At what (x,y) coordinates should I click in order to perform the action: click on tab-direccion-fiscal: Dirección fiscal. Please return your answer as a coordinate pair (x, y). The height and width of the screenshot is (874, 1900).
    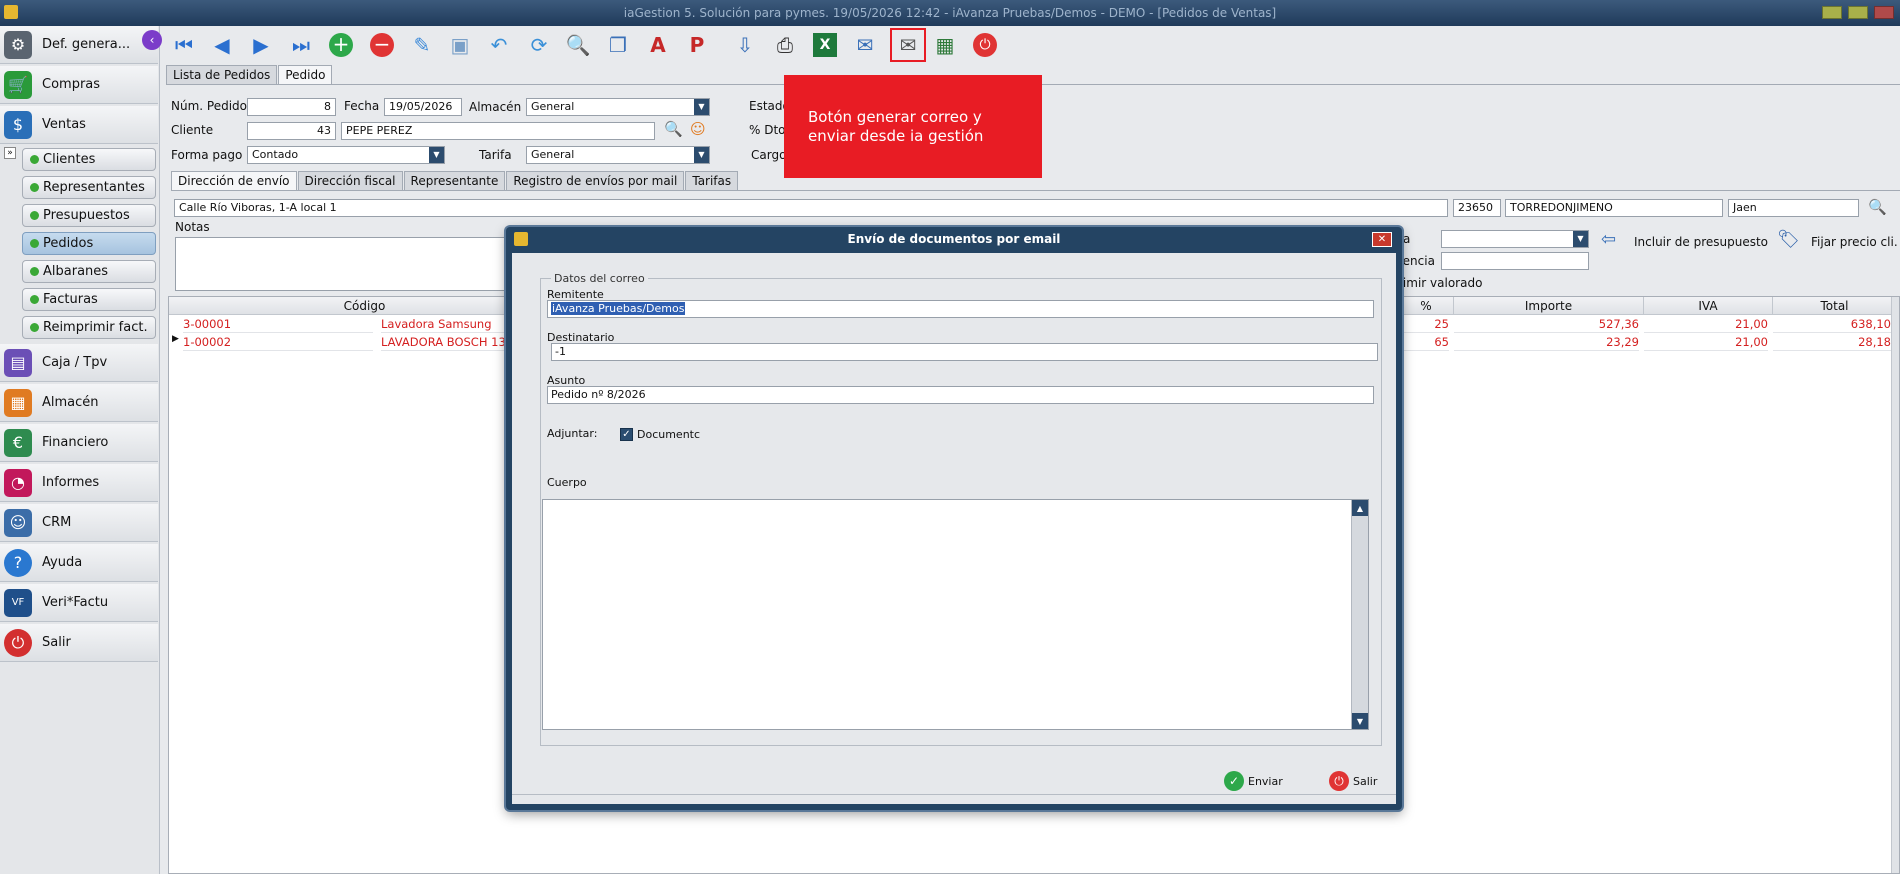
    Looking at the image, I should click on (350, 180).